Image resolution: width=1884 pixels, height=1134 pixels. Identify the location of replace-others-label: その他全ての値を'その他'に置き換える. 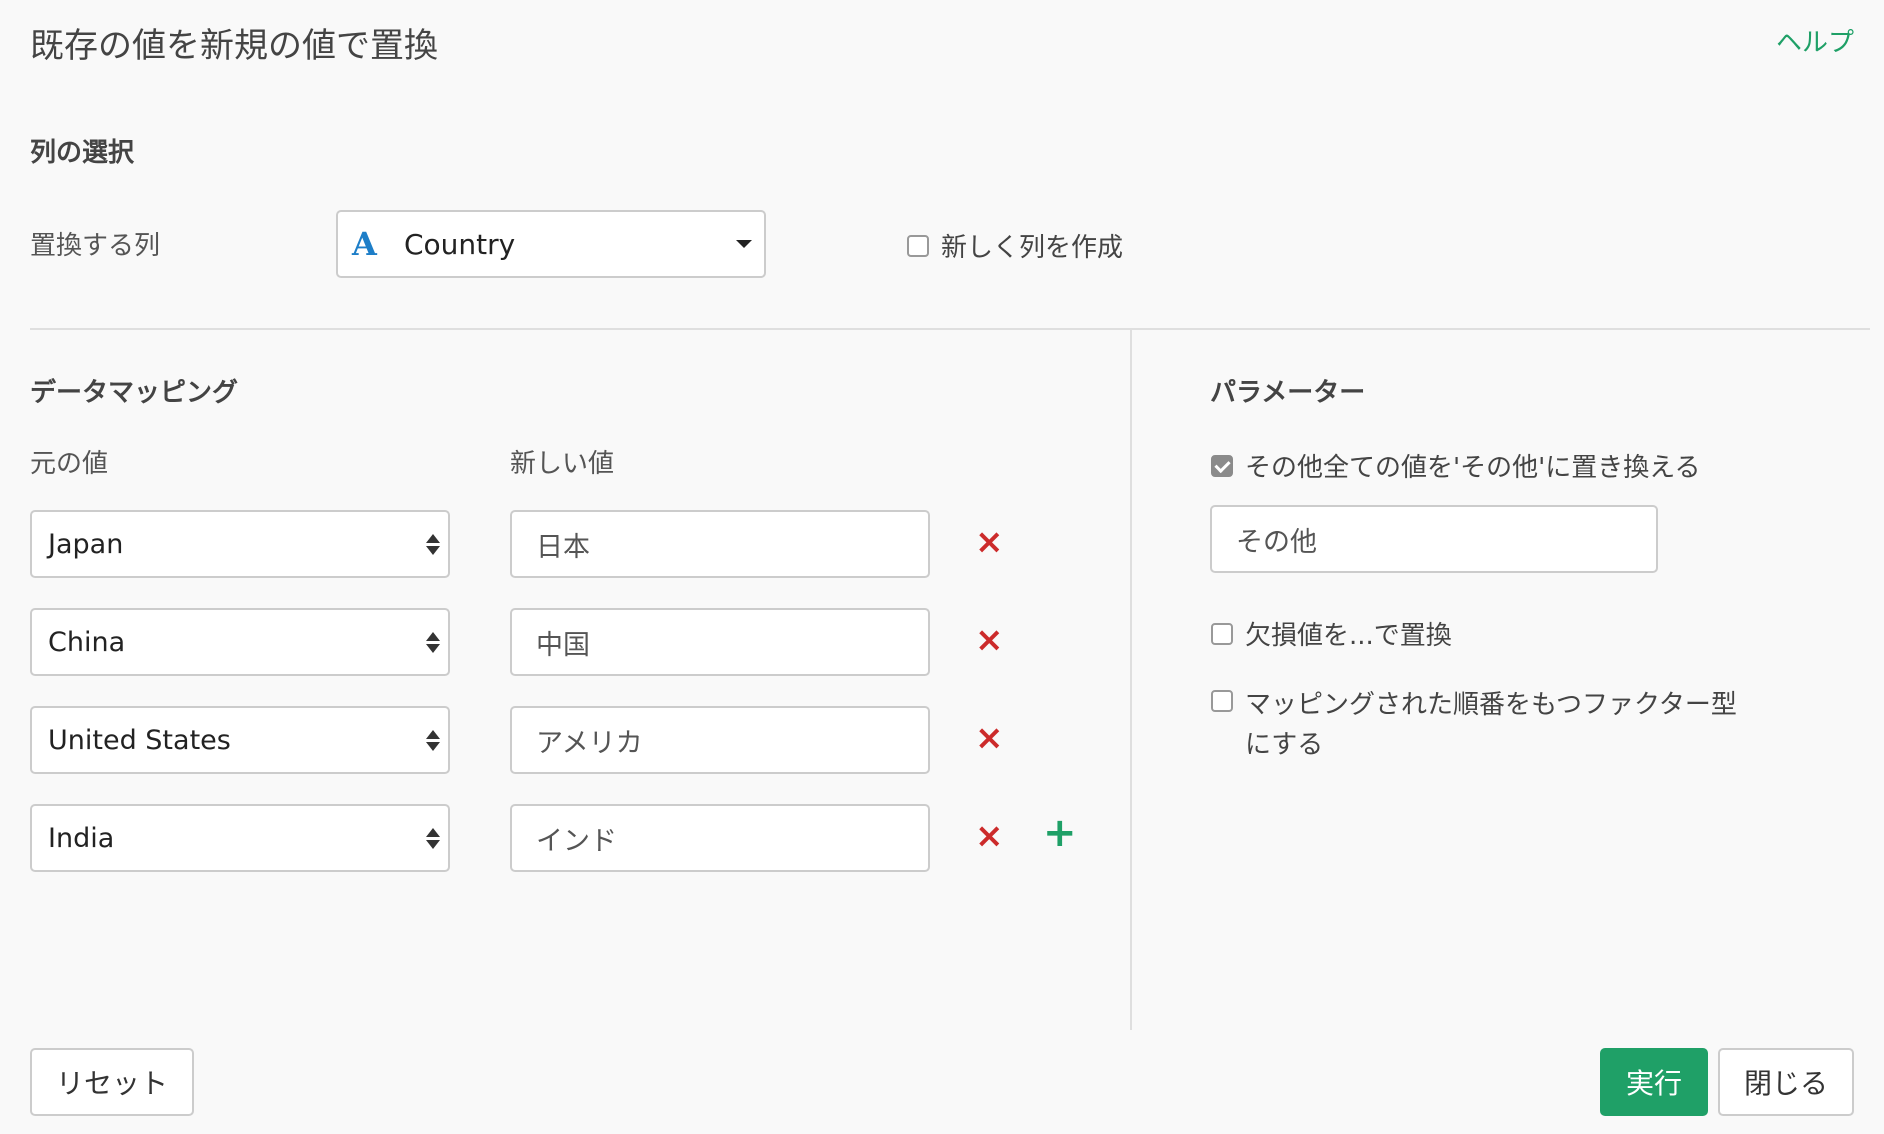
(1473, 468).